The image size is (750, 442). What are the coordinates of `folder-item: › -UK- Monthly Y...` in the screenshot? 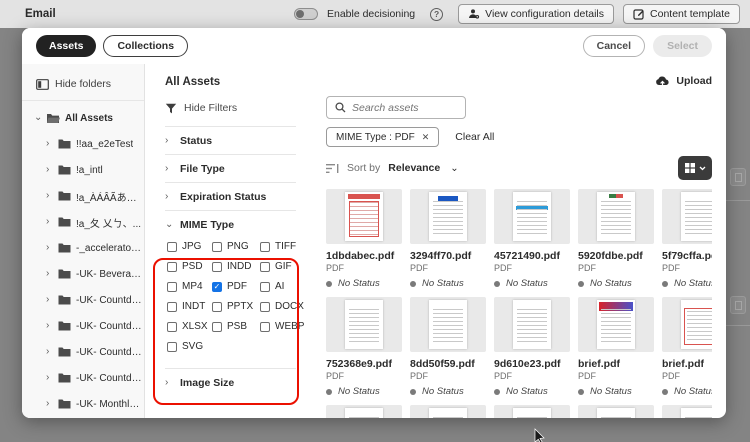 It's located at (83, 404).